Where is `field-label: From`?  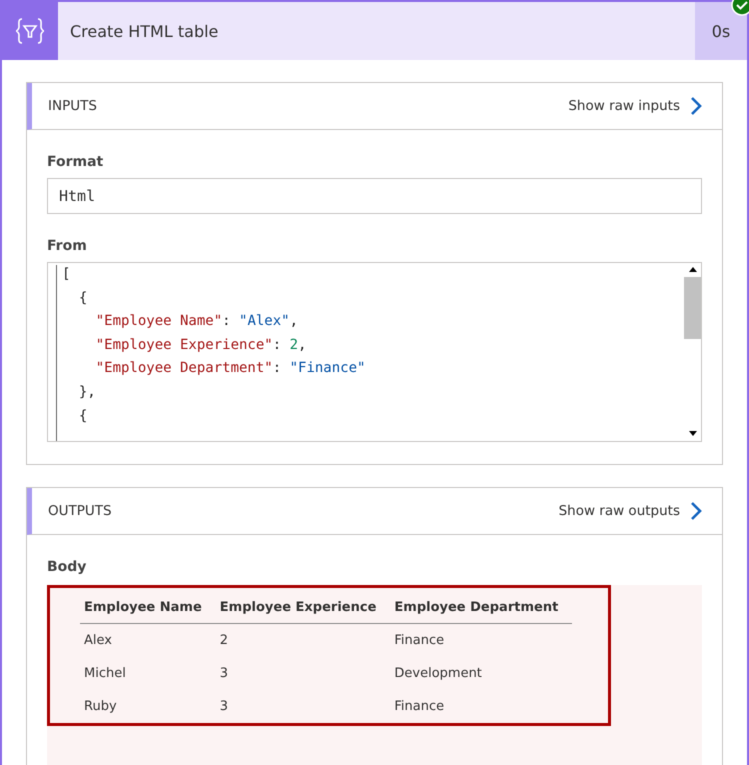 field-label: From is located at coordinates (67, 246).